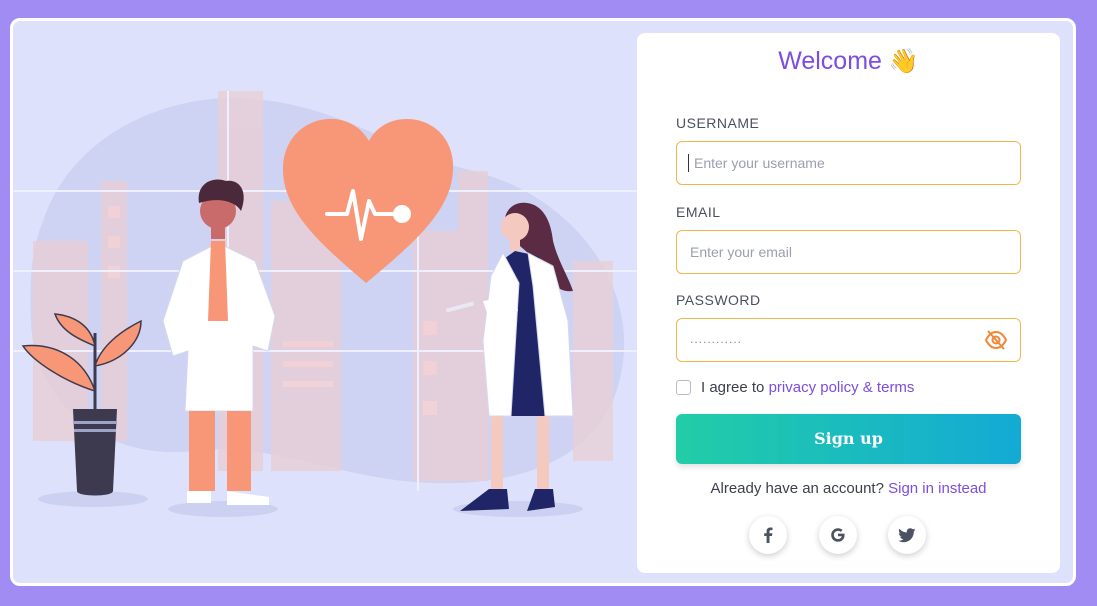  I want to click on welcome-title: Welcome 👋, so click(848, 61).